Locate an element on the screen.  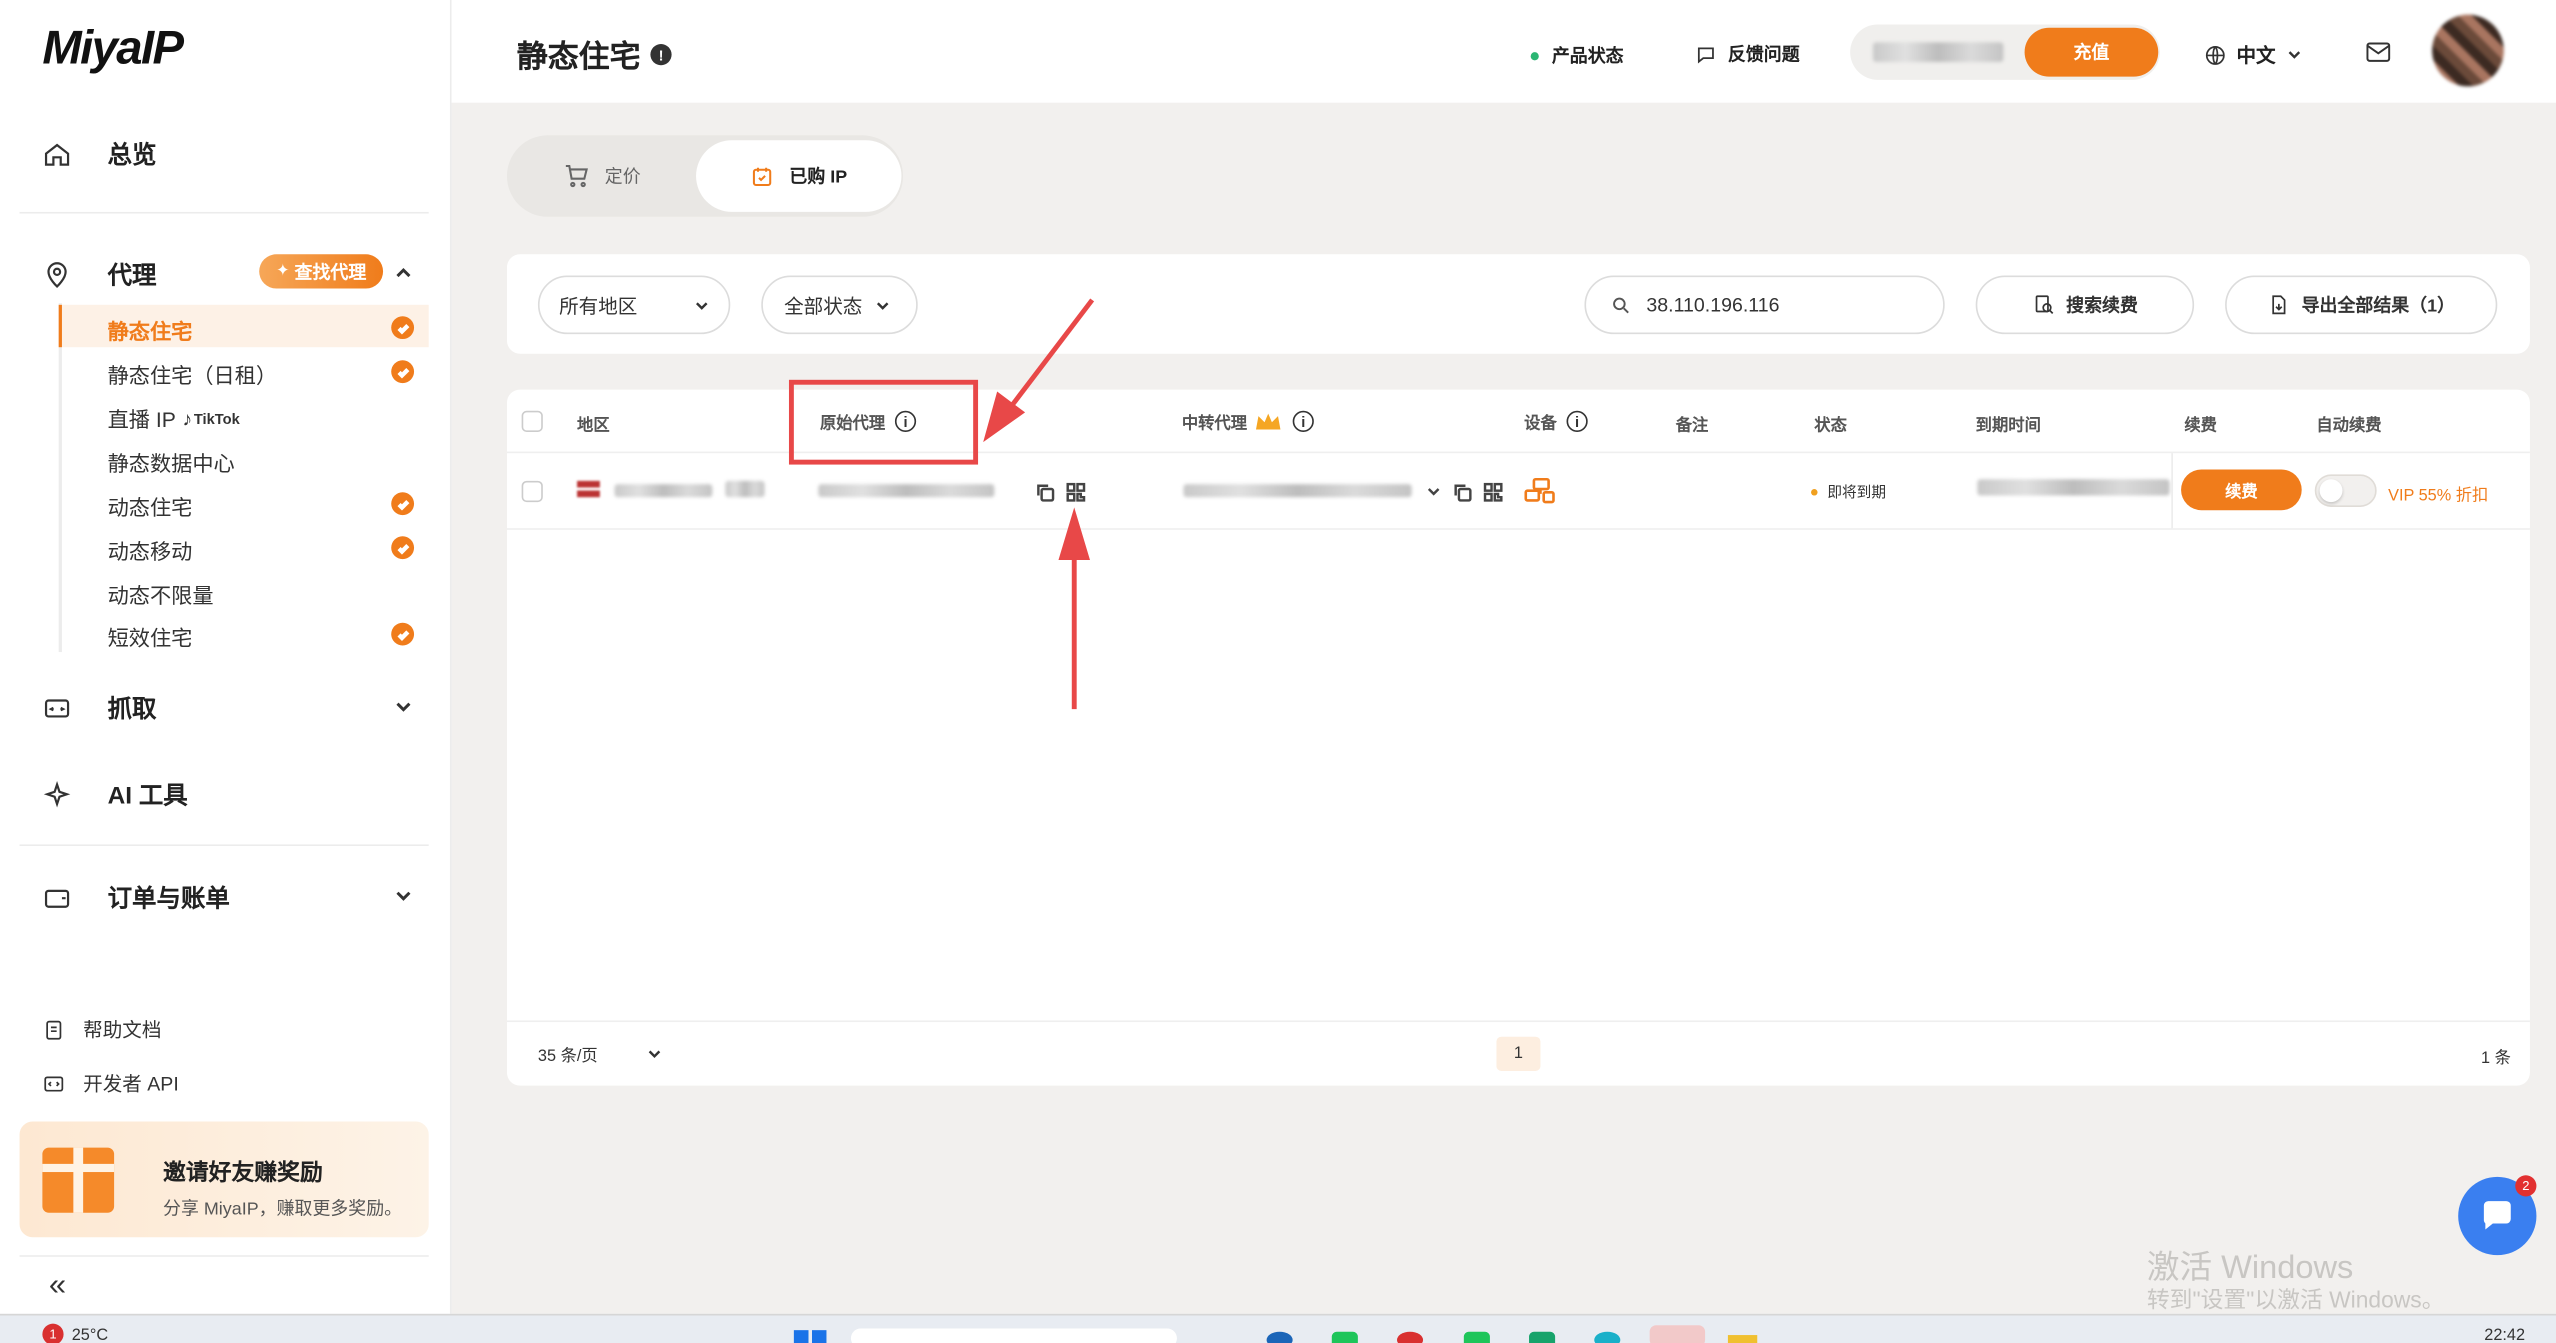
status-text: 即将到期 is located at coordinates (1857, 492).